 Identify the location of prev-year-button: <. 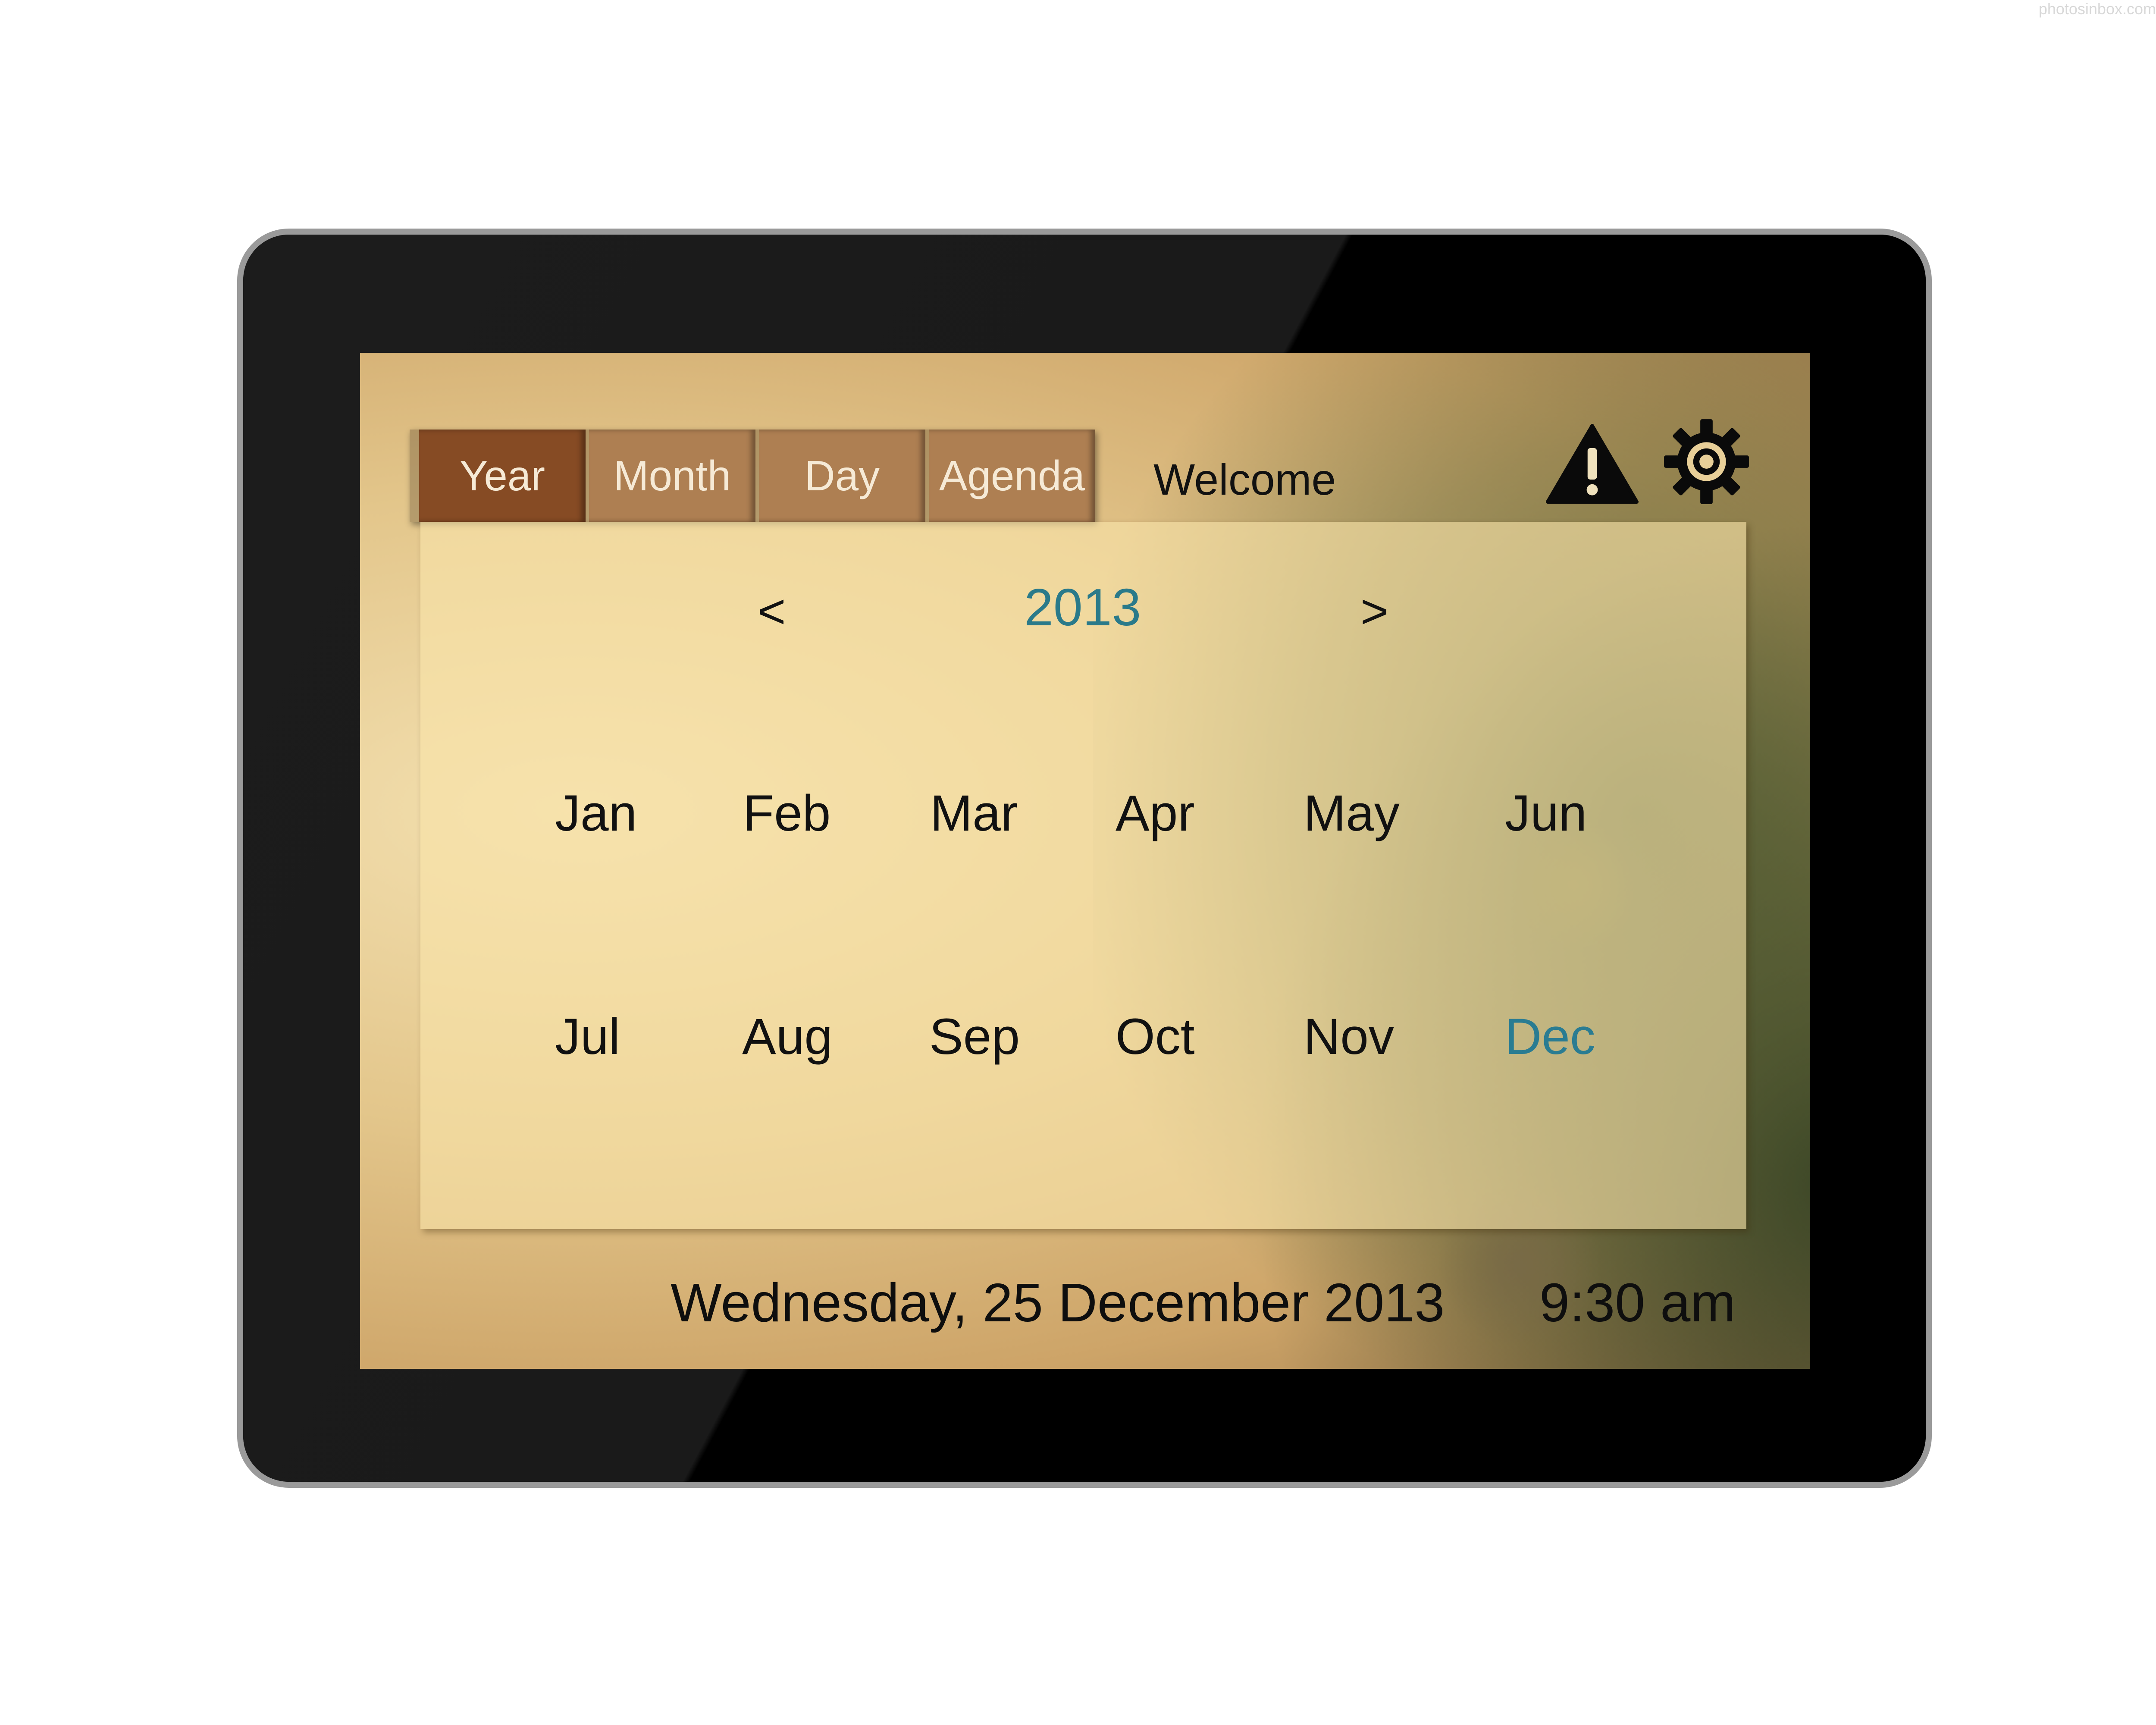
(772, 611).